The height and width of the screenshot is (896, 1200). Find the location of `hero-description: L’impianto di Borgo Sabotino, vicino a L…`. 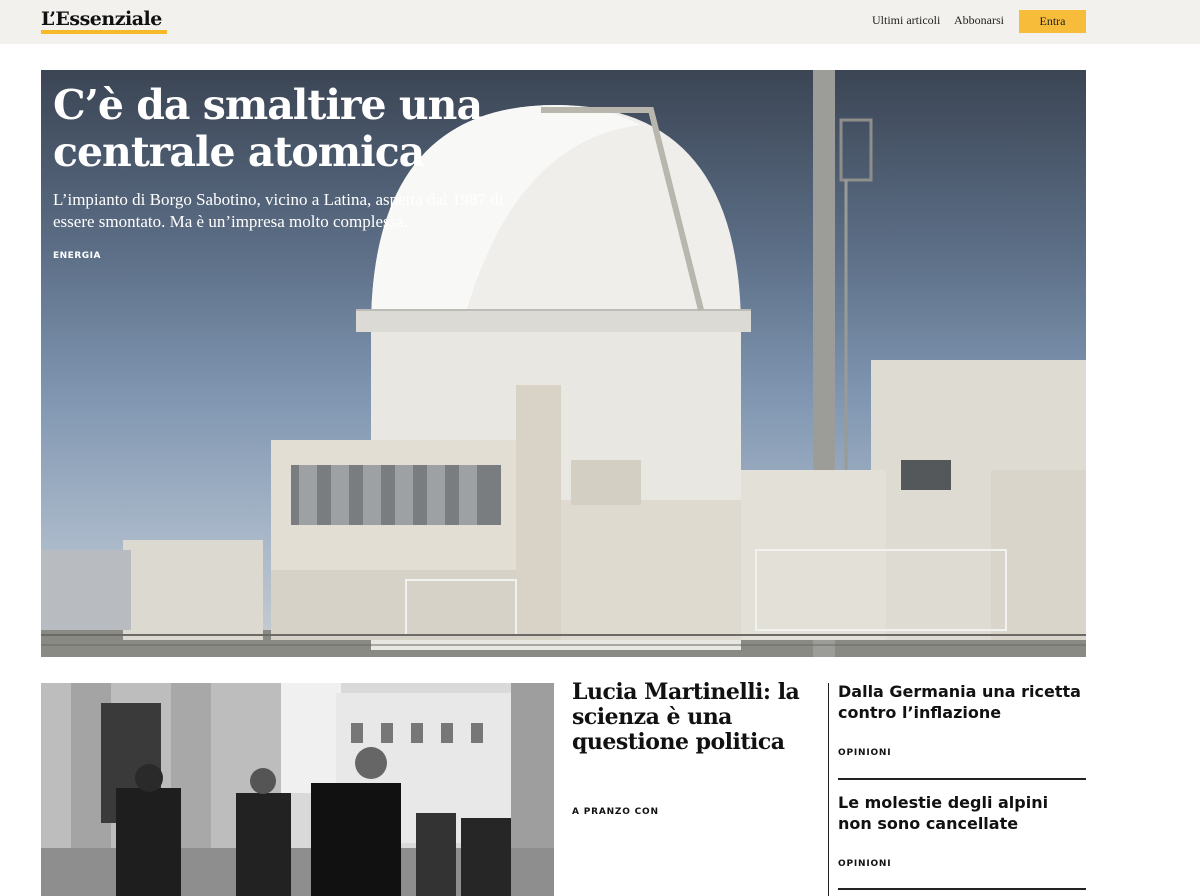

hero-description: L’impianto di Borgo Sabotino, vicino a L… is located at coordinates (278, 210).